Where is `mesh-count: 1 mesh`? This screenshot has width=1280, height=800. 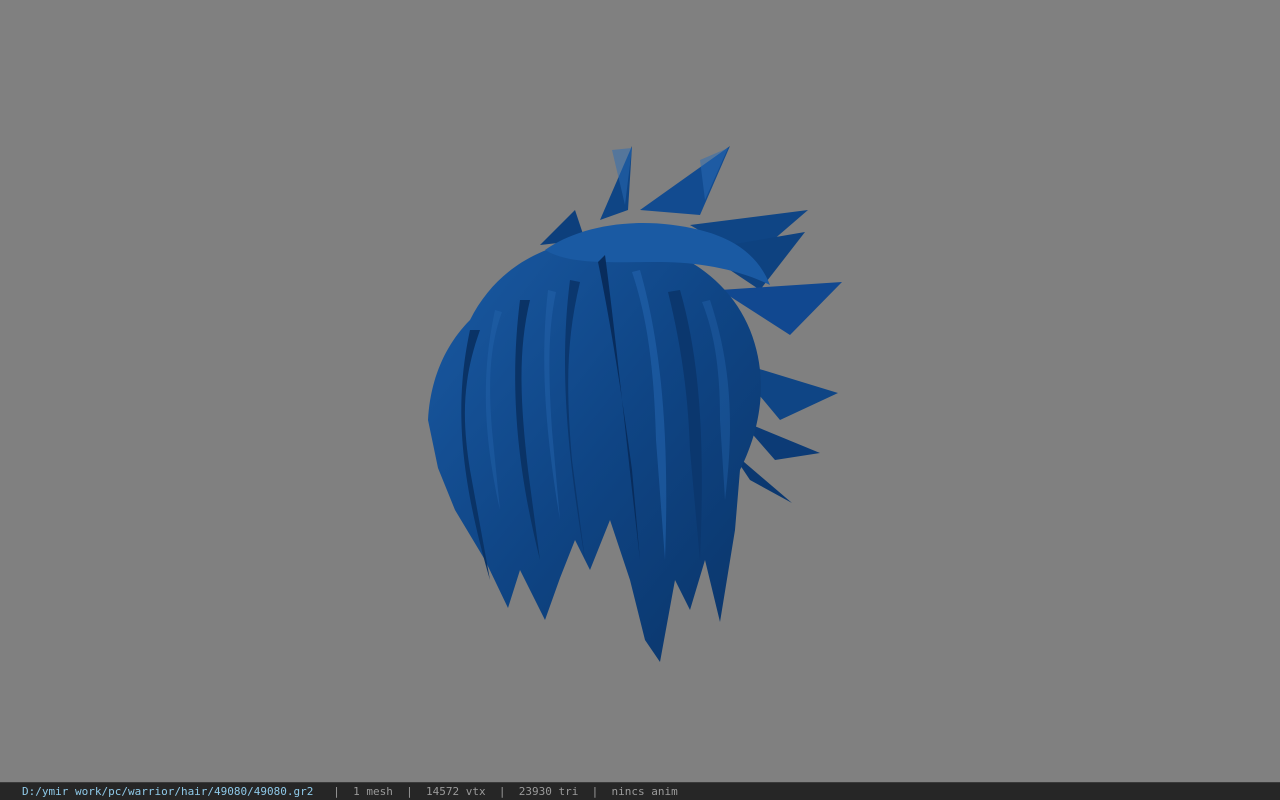
mesh-count: 1 mesh is located at coordinates (373, 791).